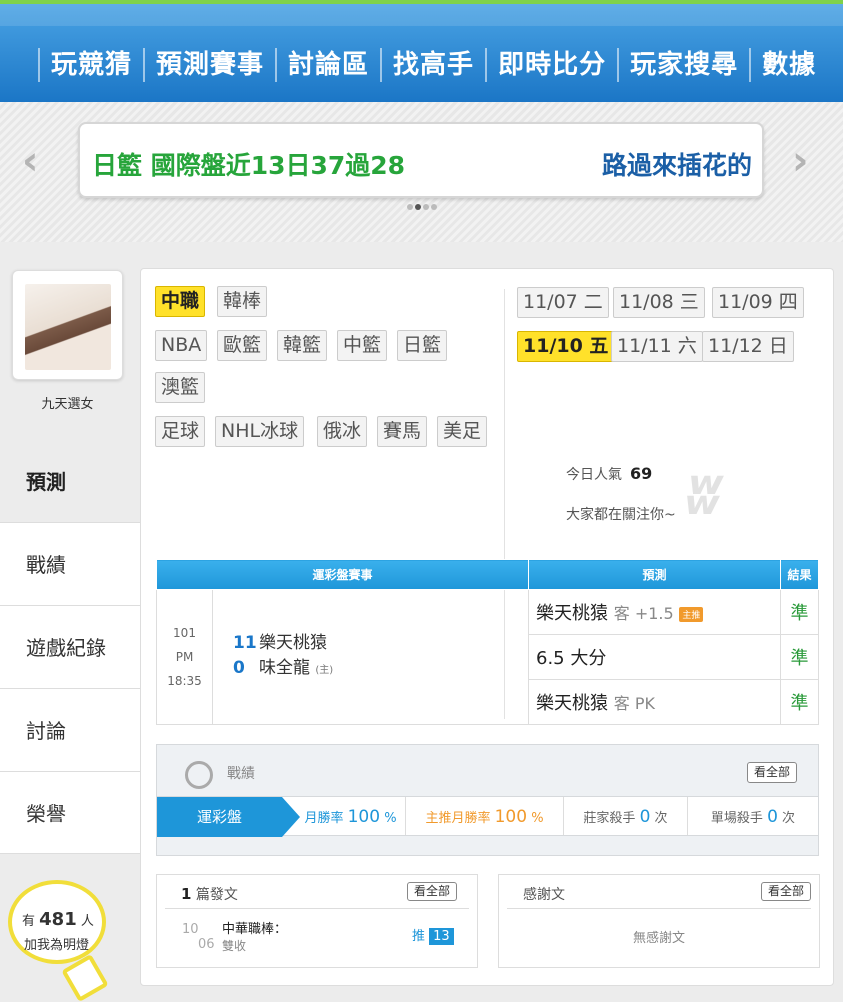 Image resolution: width=843 pixels, height=1002 pixels. I want to click on date-tab-selected: 11/10 五, so click(566, 346).